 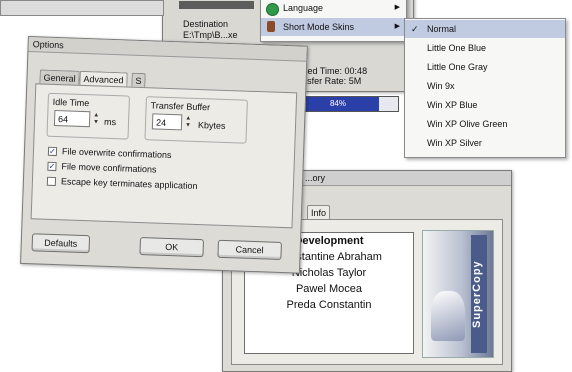 What do you see at coordinates (329, 289) in the screenshot?
I see `credit-name: Pawel Mocea` at bounding box center [329, 289].